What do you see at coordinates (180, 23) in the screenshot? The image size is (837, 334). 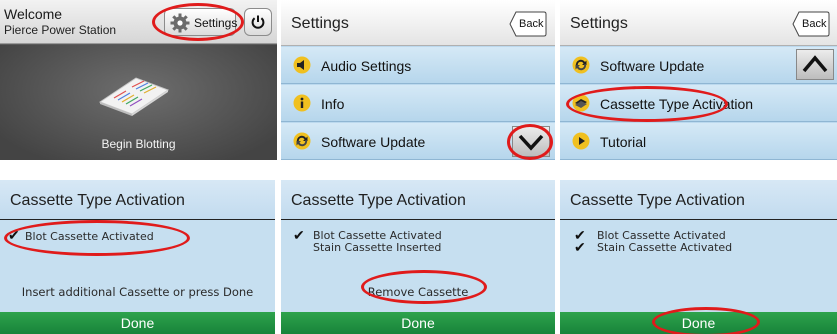 I see `gear-icon` at bounding box center [180, 23].